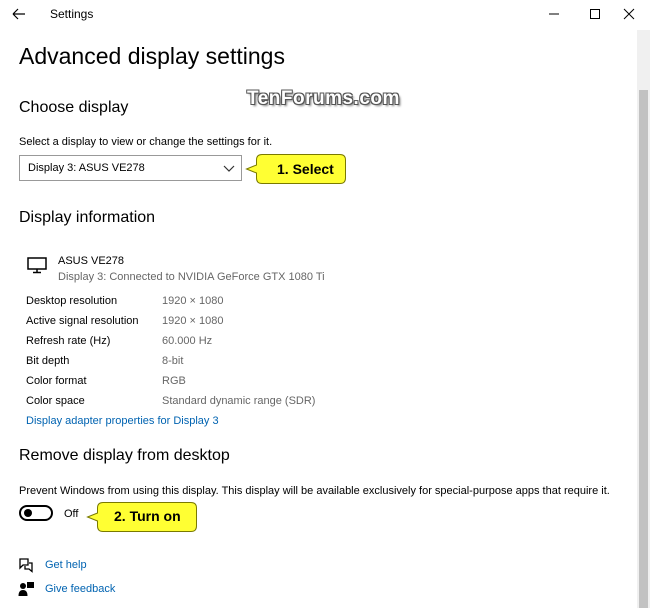  What do you see at coordinates (28, 513) in the screenshot?
I see `toggle-knob` at bounding box center [28, 513].